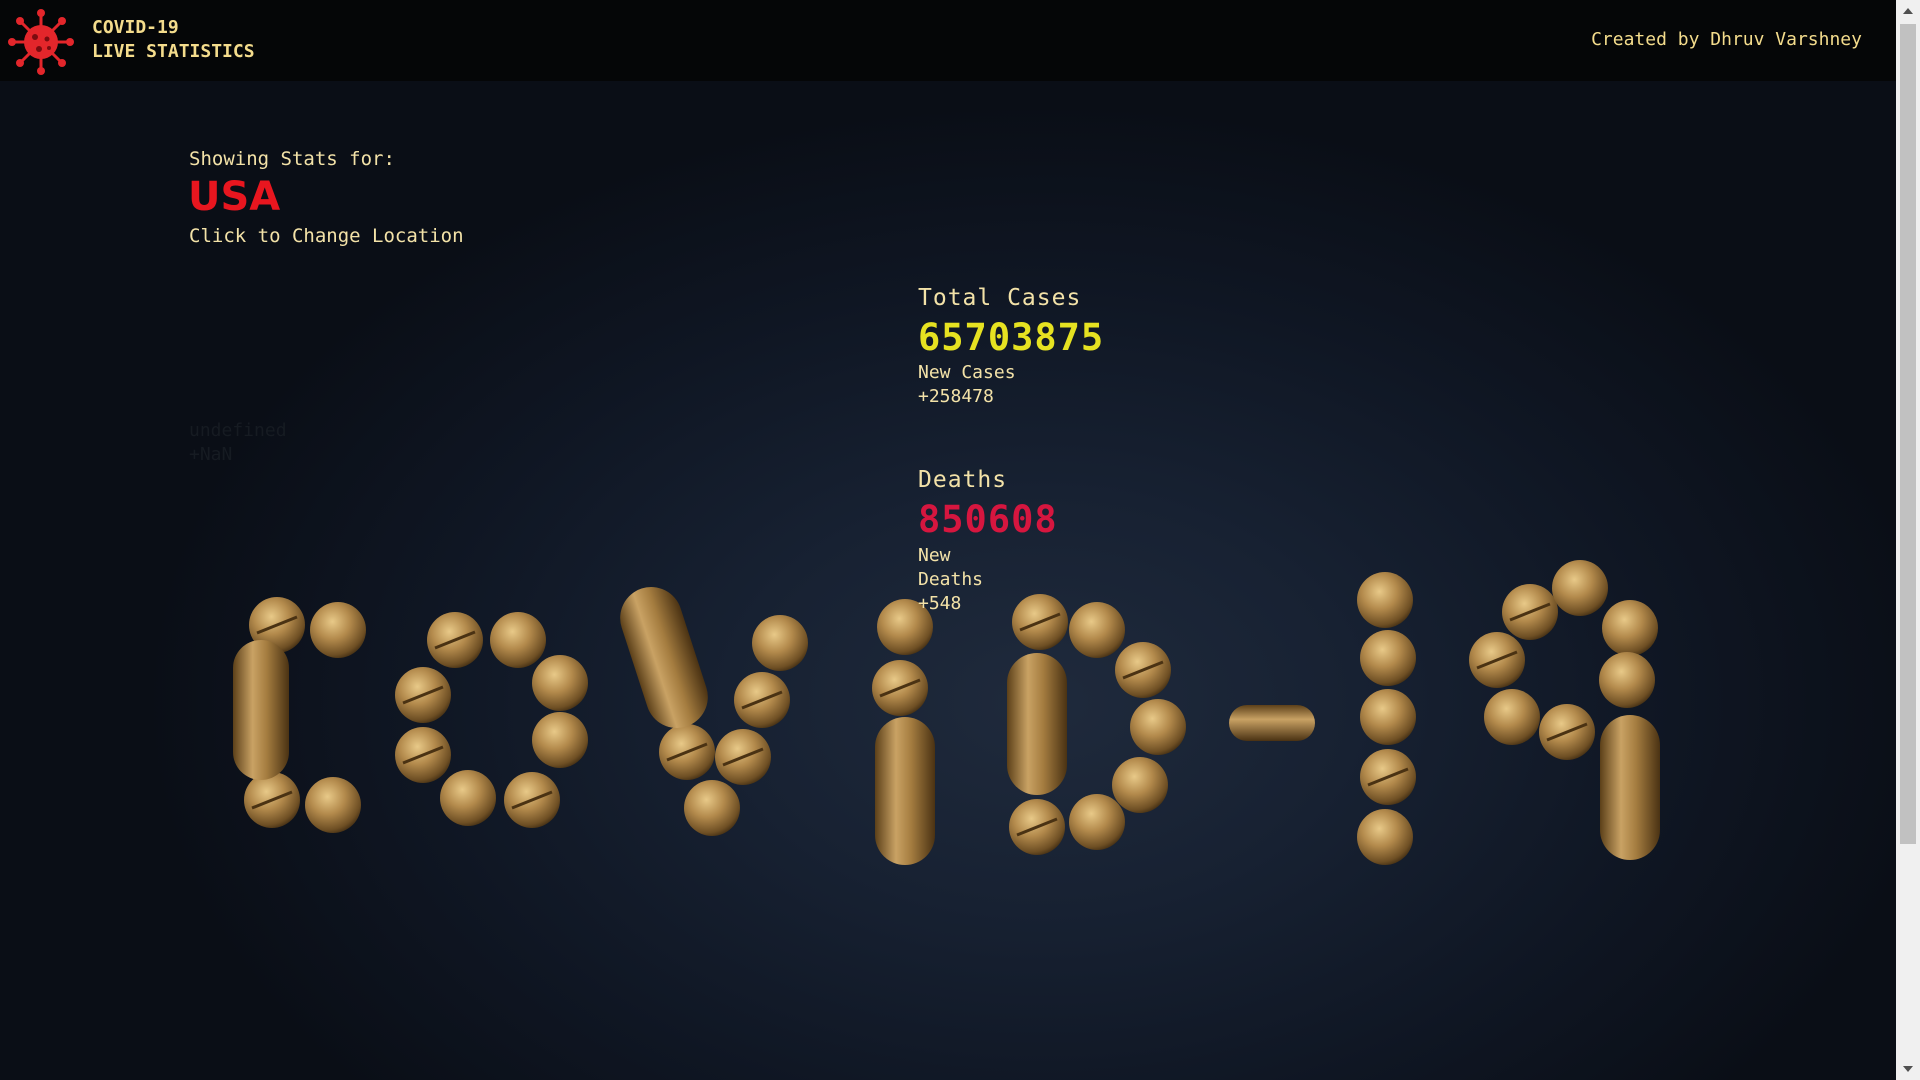  Describe the element at coordinates (326, 236) in the screenshot. I see `change-location-link: Click to Change Location` at that location.